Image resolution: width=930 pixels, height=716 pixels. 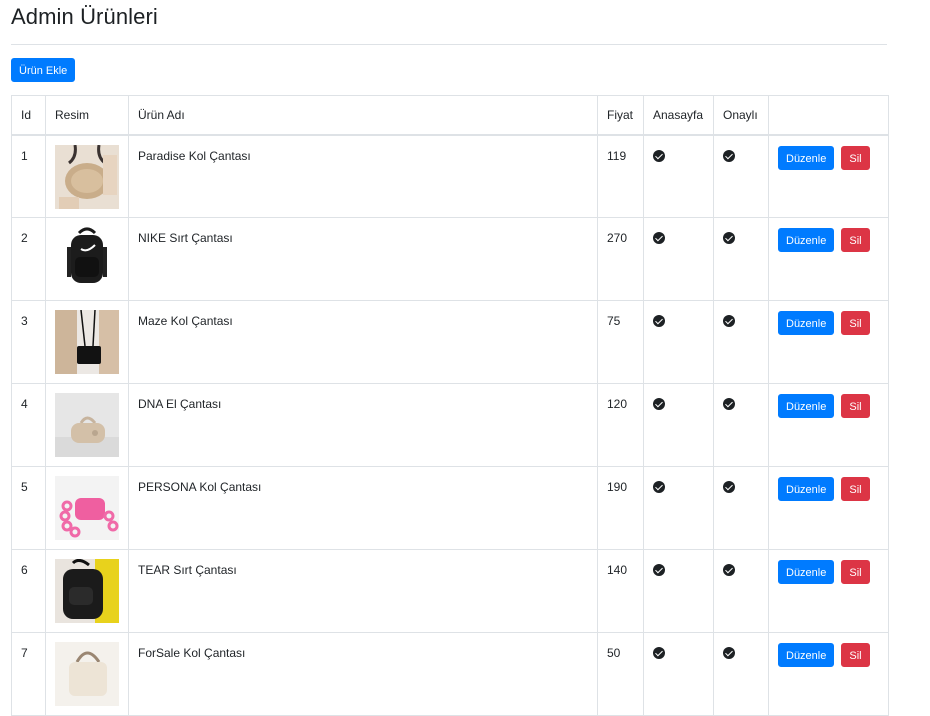 What do you see at coordinates (28, 259) in the screenshot?
I see `row-id: 2` at bounding box center [28, 259].